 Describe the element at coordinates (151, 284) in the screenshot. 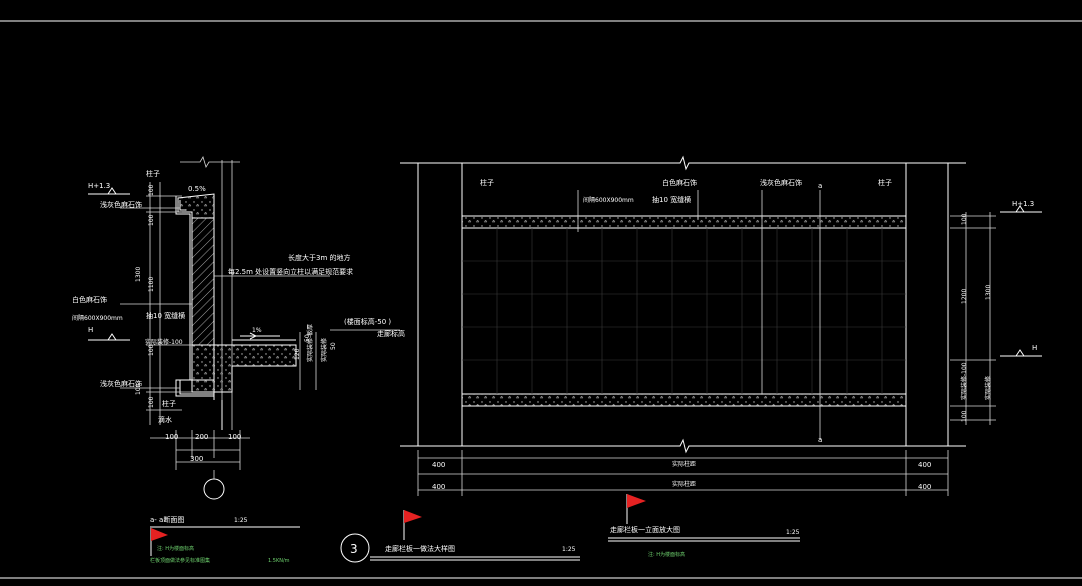

I see `dim-1100: 1100` at that location.